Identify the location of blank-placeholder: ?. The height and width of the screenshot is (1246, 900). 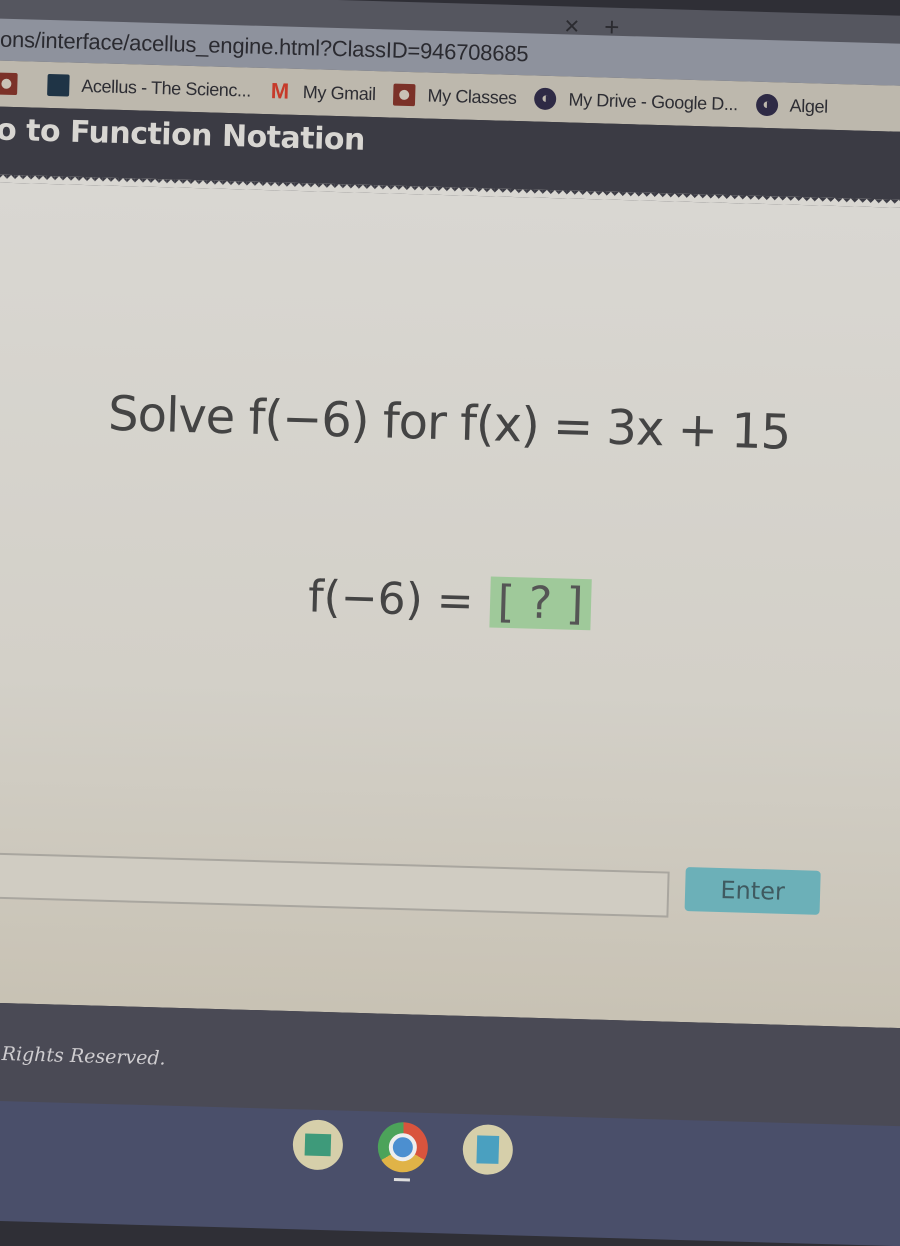
(540, 603).